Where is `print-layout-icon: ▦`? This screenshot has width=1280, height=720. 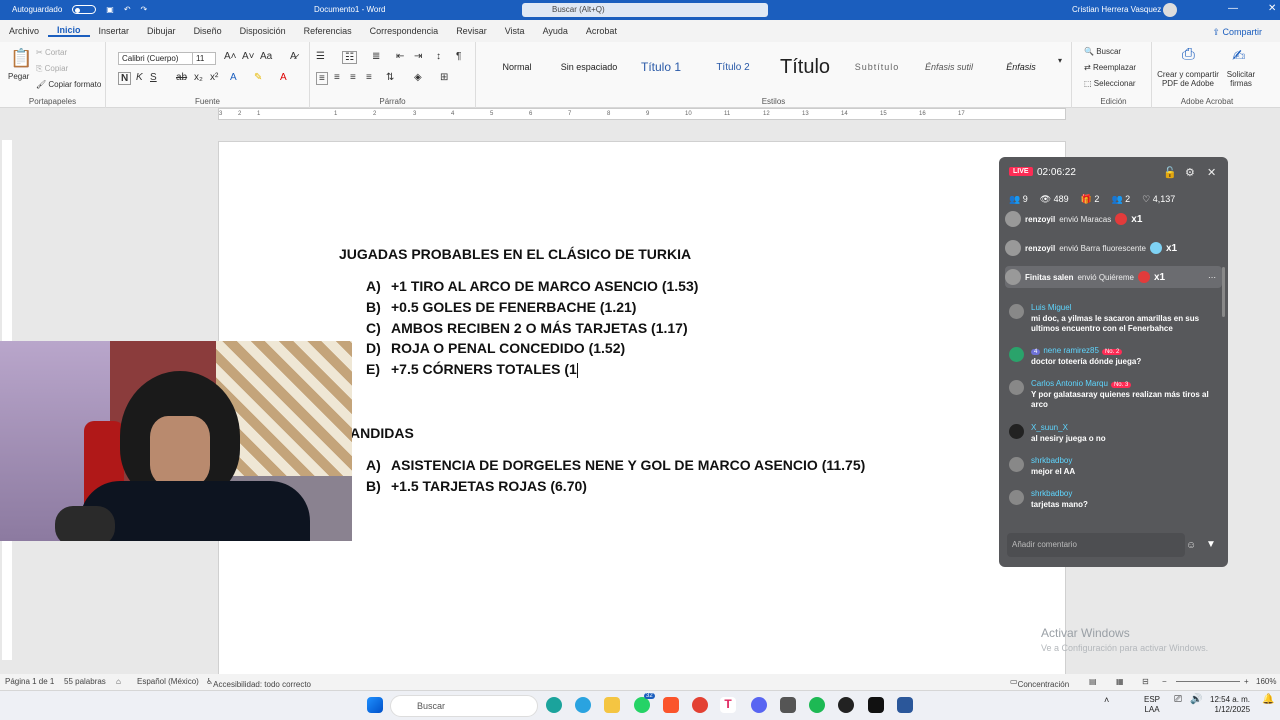
print-layout-icon: ▦ is located at coordinates (1120, 681).